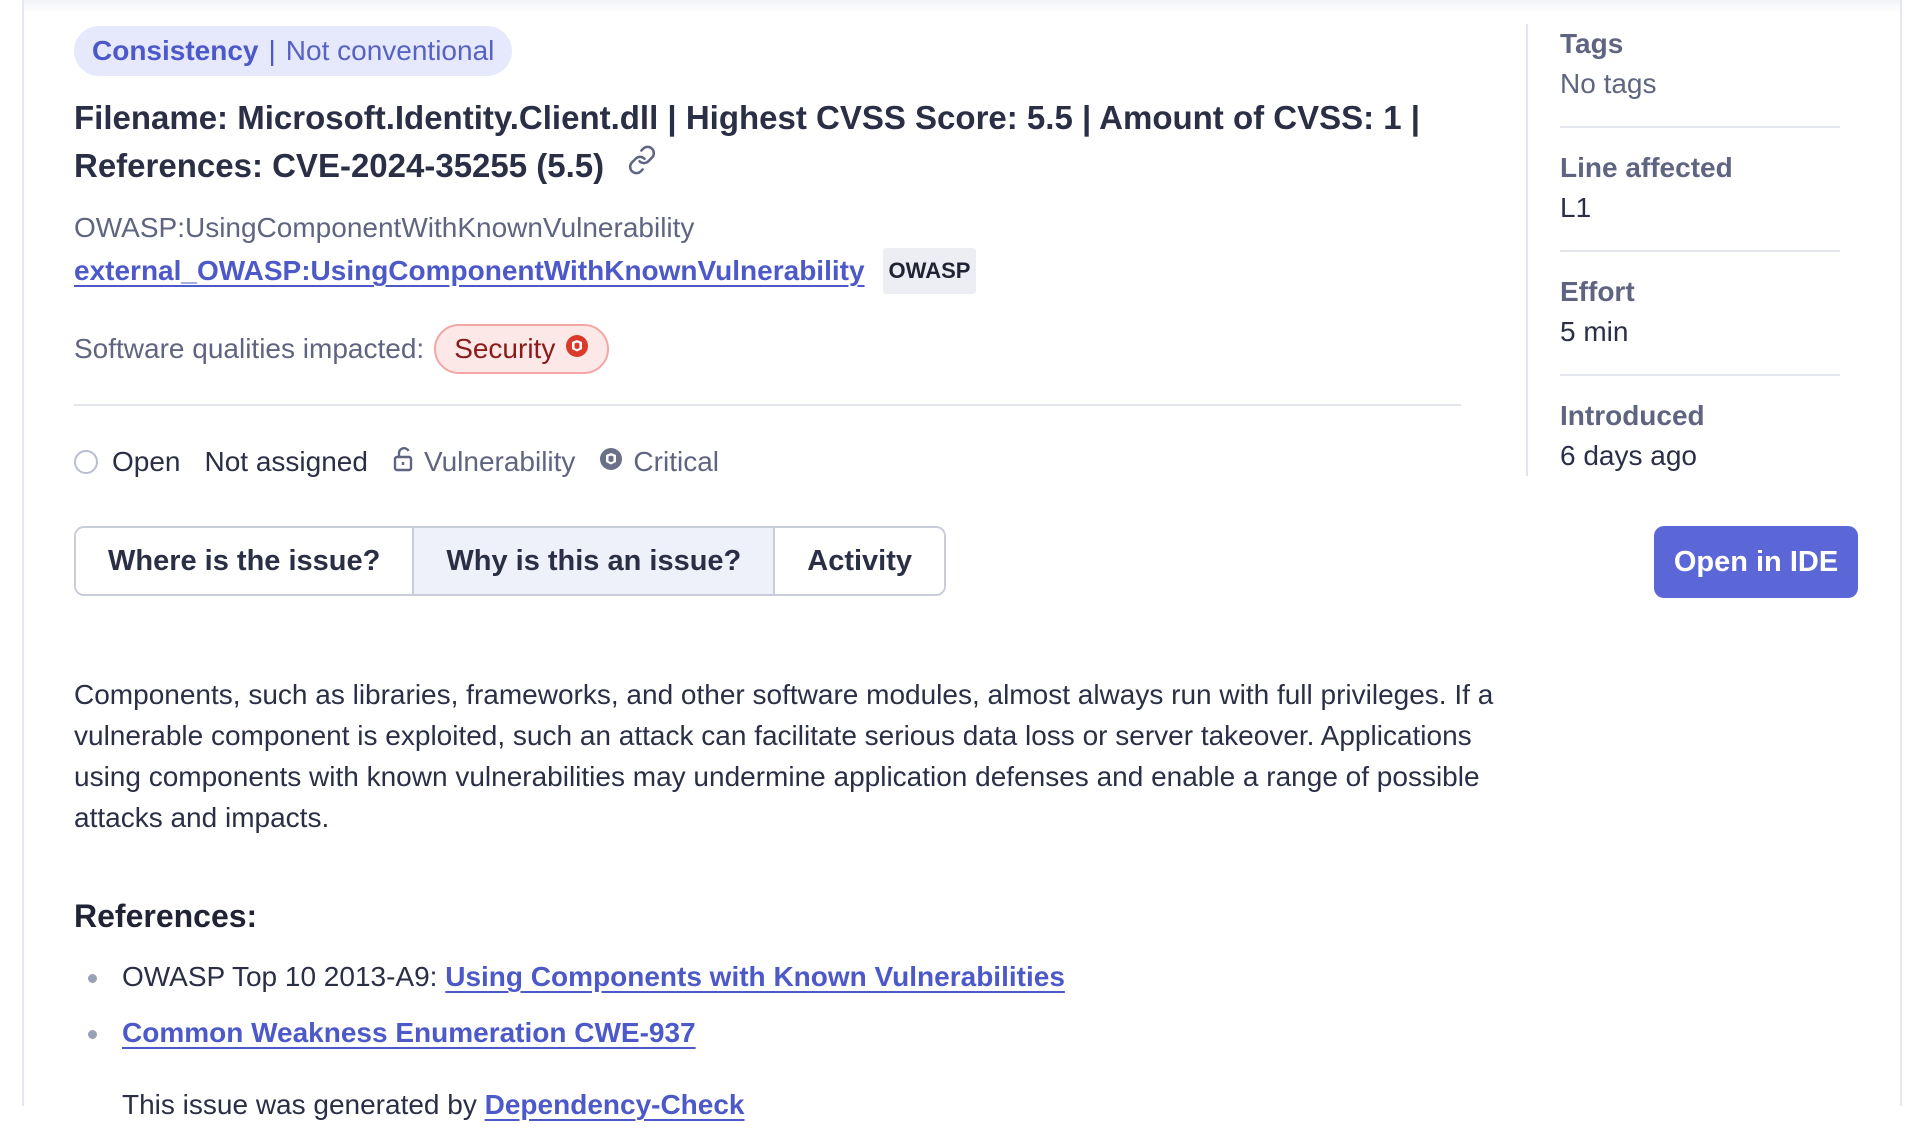 The image size is (1928, 1133). What do you see at coordinates (767, 405) in the screenshot?
I see `section-divider` at bounding box center [767, 405].